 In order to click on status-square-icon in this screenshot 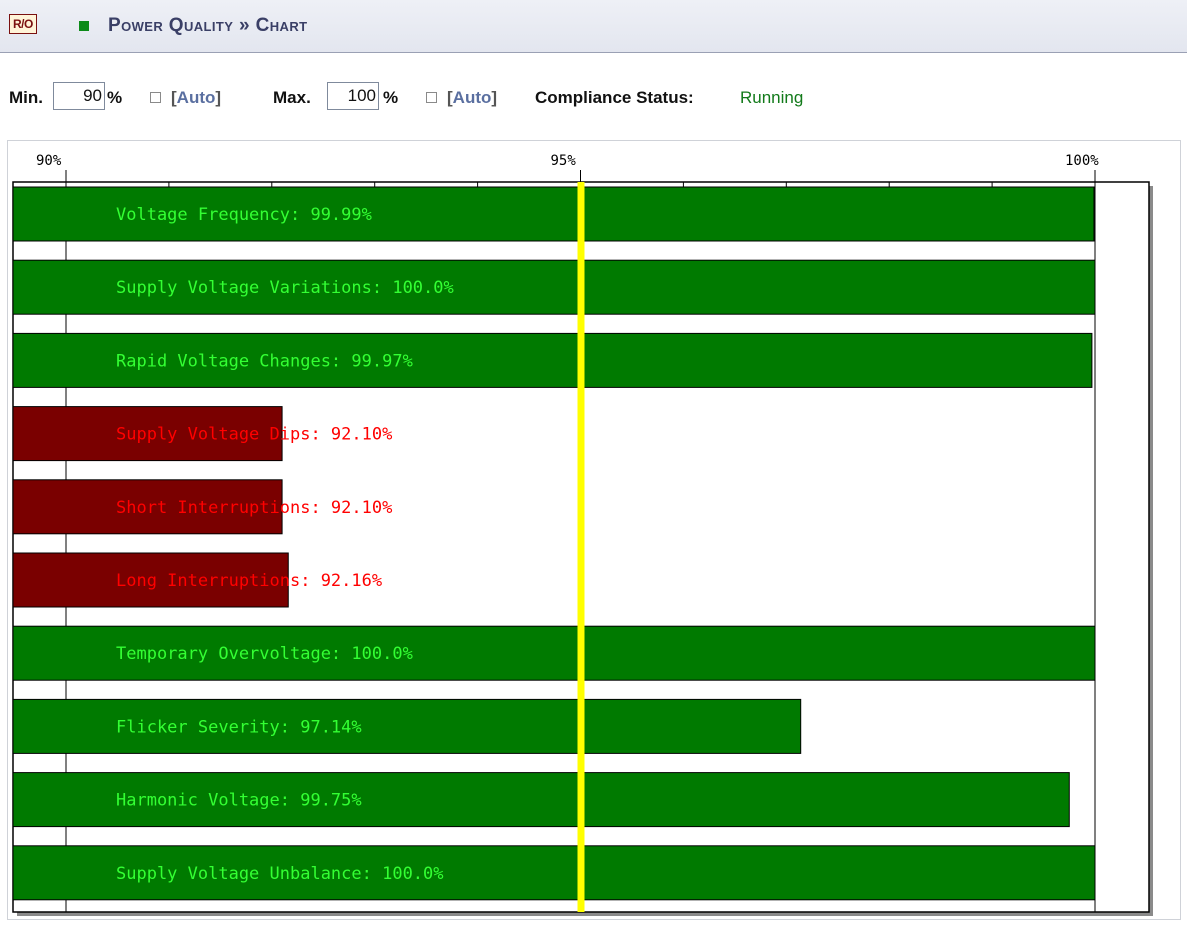, I will do `click(84, 26)`.